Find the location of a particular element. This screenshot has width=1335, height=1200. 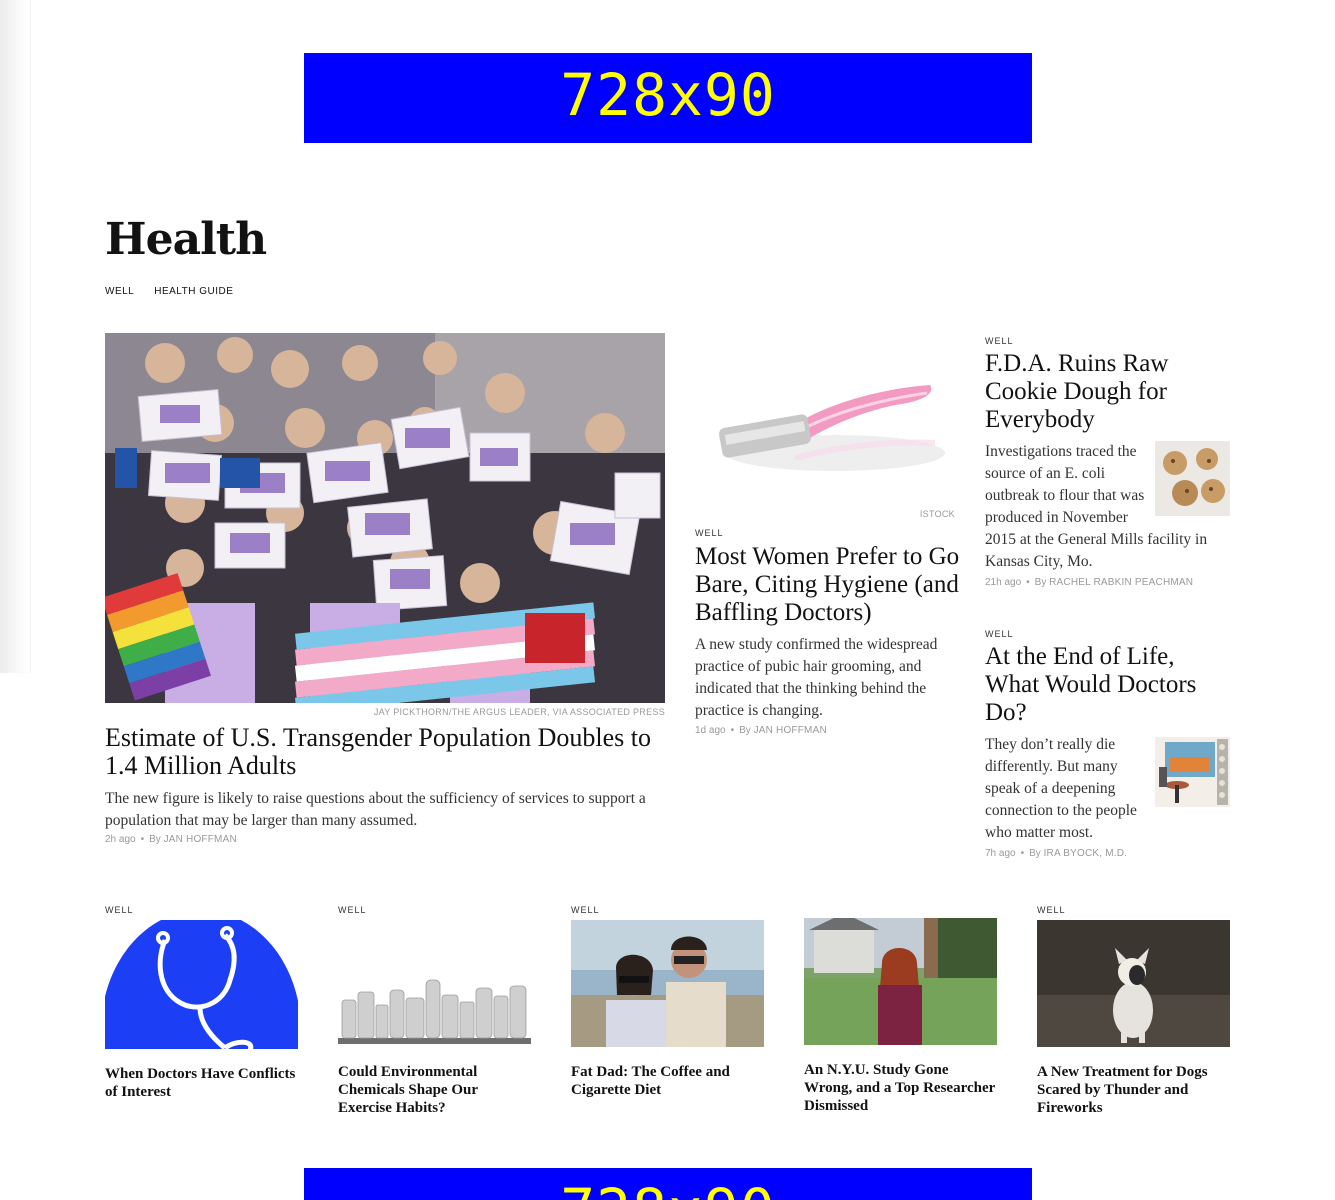

bottom-banner-ad: 728x90 is located at coordinates (668, 1184).